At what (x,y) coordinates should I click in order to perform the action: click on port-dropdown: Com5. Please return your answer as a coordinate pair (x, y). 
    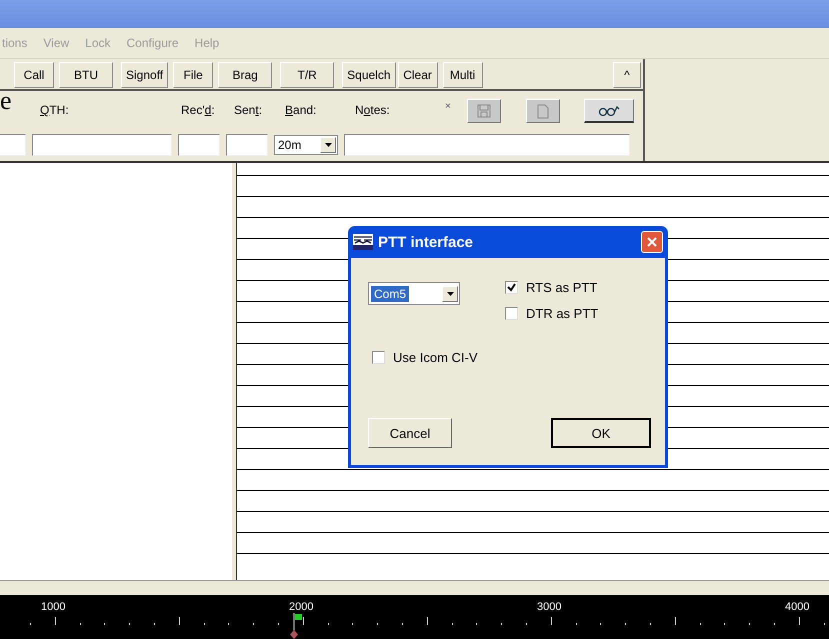
    Looking at the image, I should click on (414, 293).